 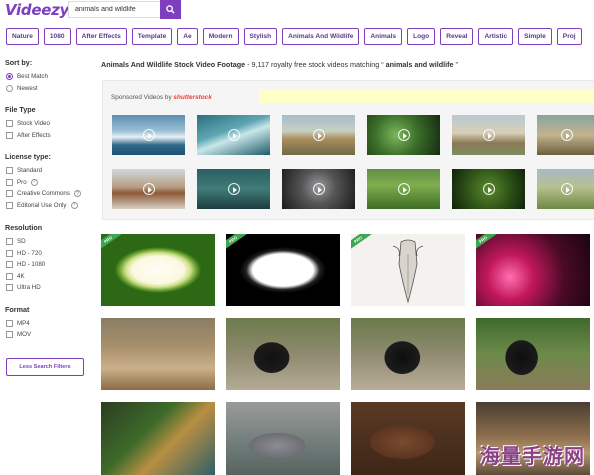 I want to click on tag-animals: Animals, so click(x=383, y=36).